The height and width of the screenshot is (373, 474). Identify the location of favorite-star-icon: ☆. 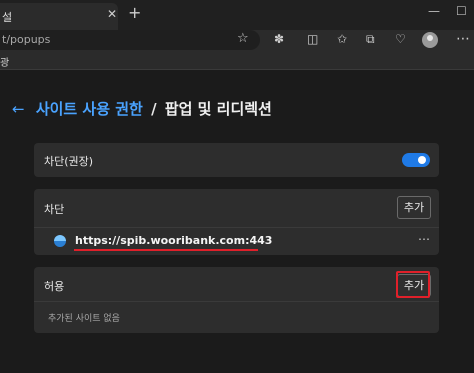
(243, 38).